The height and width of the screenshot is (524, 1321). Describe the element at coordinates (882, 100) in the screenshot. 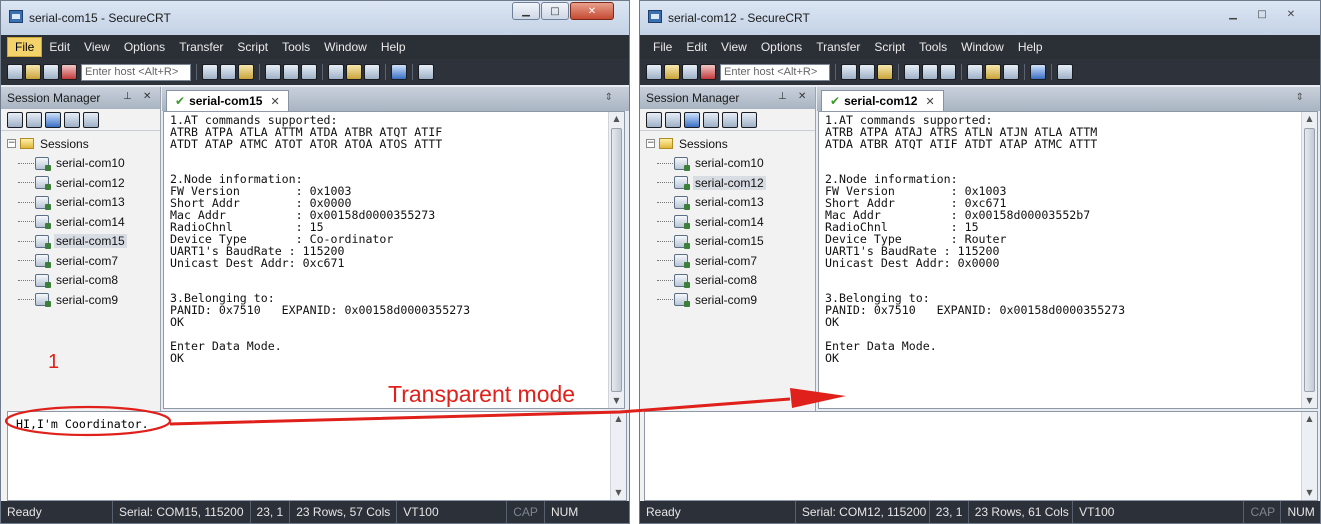

I see `tab-session: ✔ serial-com12 ✕` at that location.